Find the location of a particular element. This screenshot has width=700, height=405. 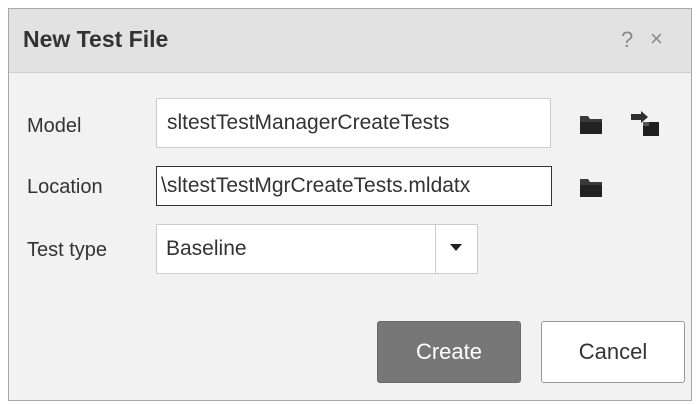

test-type-label: Test type is located at coordinates (67, 250).